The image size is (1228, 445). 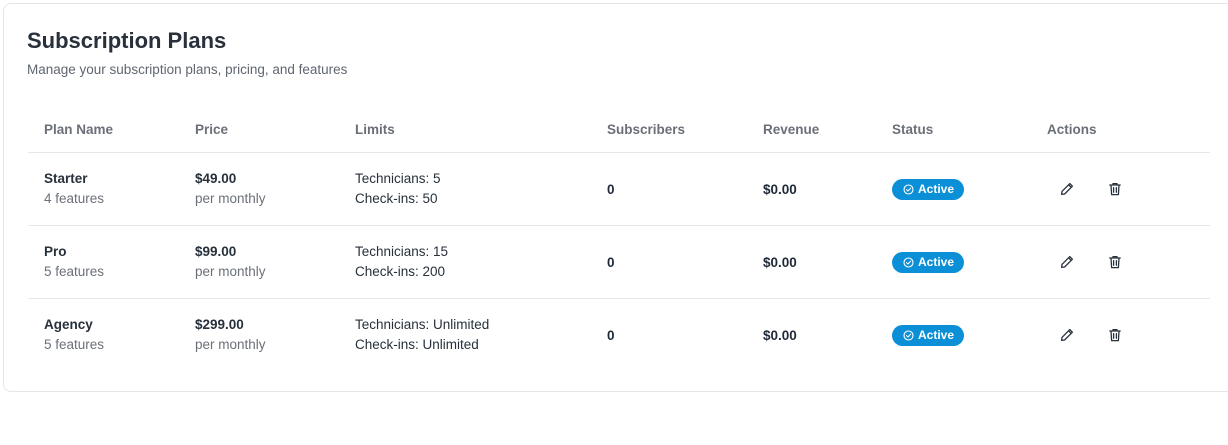 What do you see at coordinates (74, 262) in the screenshot?
I see `plan-name-cell: Pro 5 features` at bounding box center [74, 262].